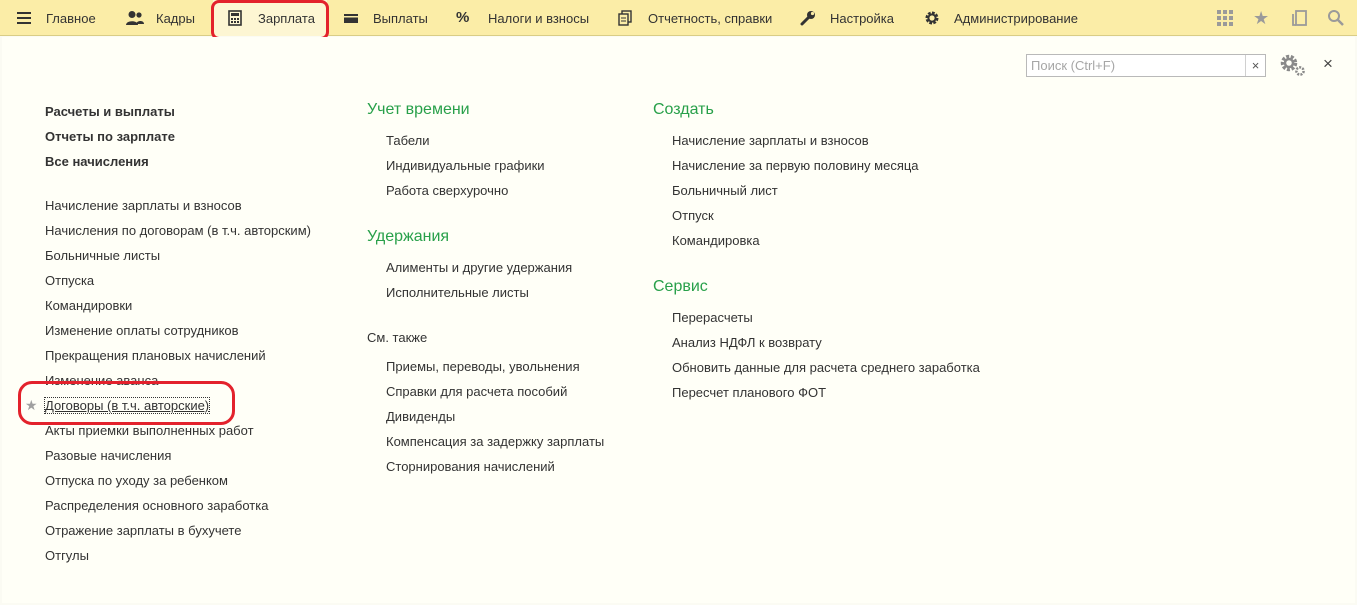 The height and width of the screenshot is (605, 1357). What do you see at coordinates (67, 555) in the screenshot?
I see `list-item: Отгулы` at bounding box center [67, 555].